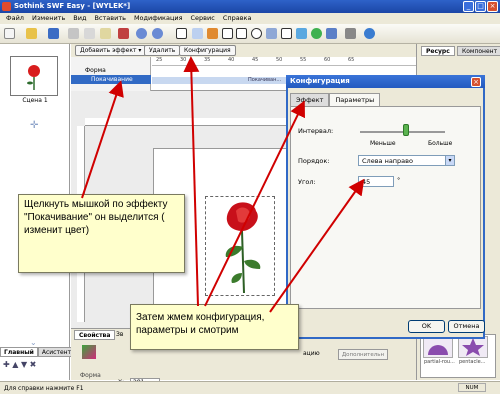  What do you see at coordinates (183, 60) in the screenshot?
I see `ruler-tick: 30` at bounding box center [183, 60].